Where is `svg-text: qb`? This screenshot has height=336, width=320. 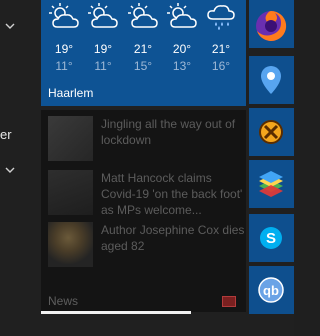
svg-text: qb is located at coordinates (271, 290).